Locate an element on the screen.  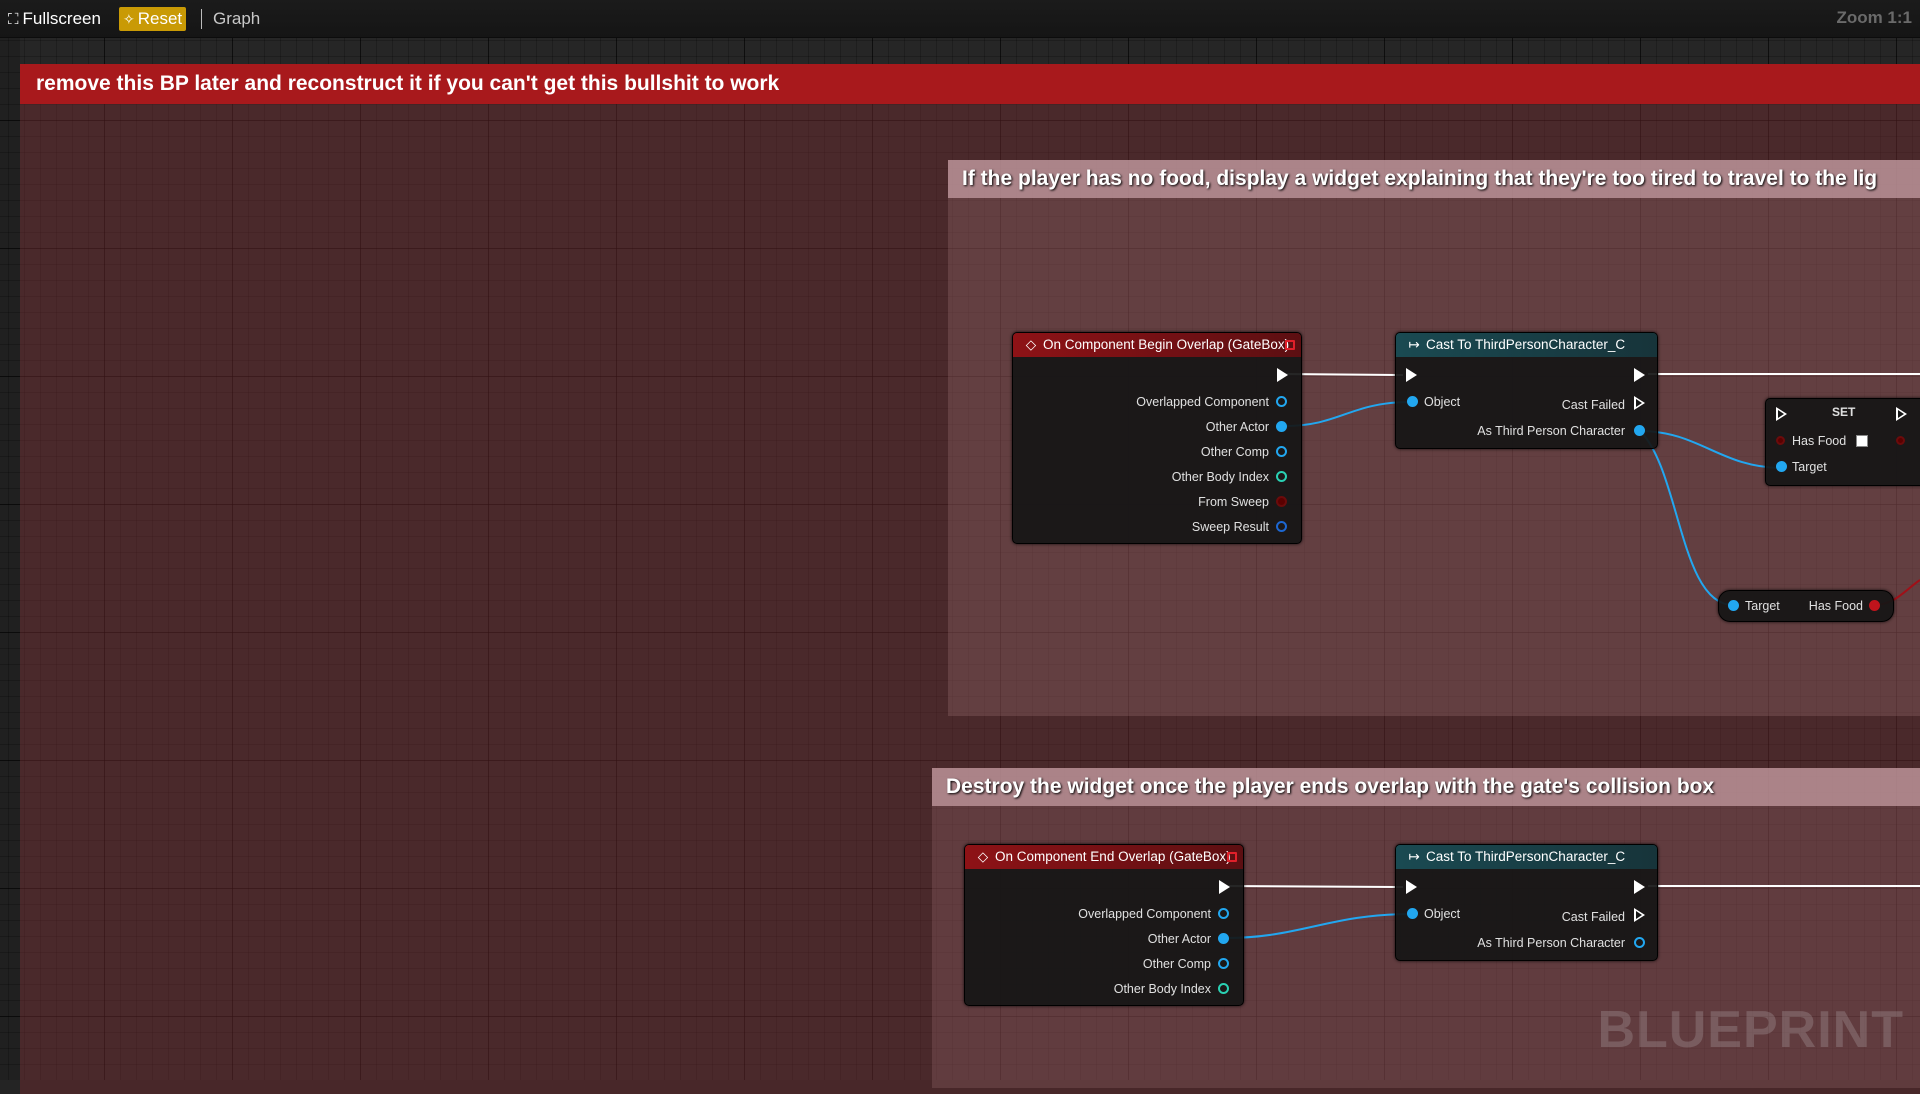
fullscreen-label: Fullscreen is located at coordinates (61, 18).